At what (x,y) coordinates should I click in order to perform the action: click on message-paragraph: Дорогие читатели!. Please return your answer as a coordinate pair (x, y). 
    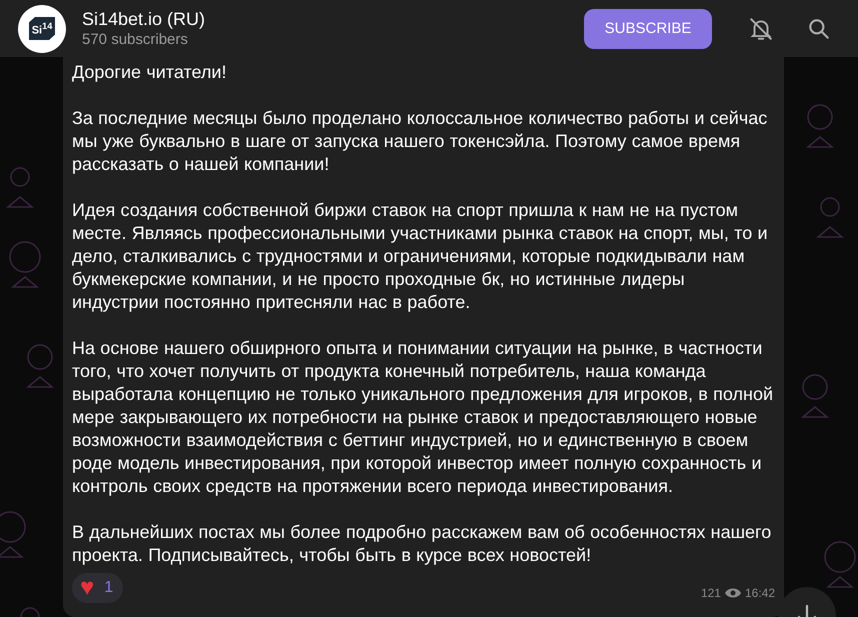
    Looking at the image, I should click on (150, 72).